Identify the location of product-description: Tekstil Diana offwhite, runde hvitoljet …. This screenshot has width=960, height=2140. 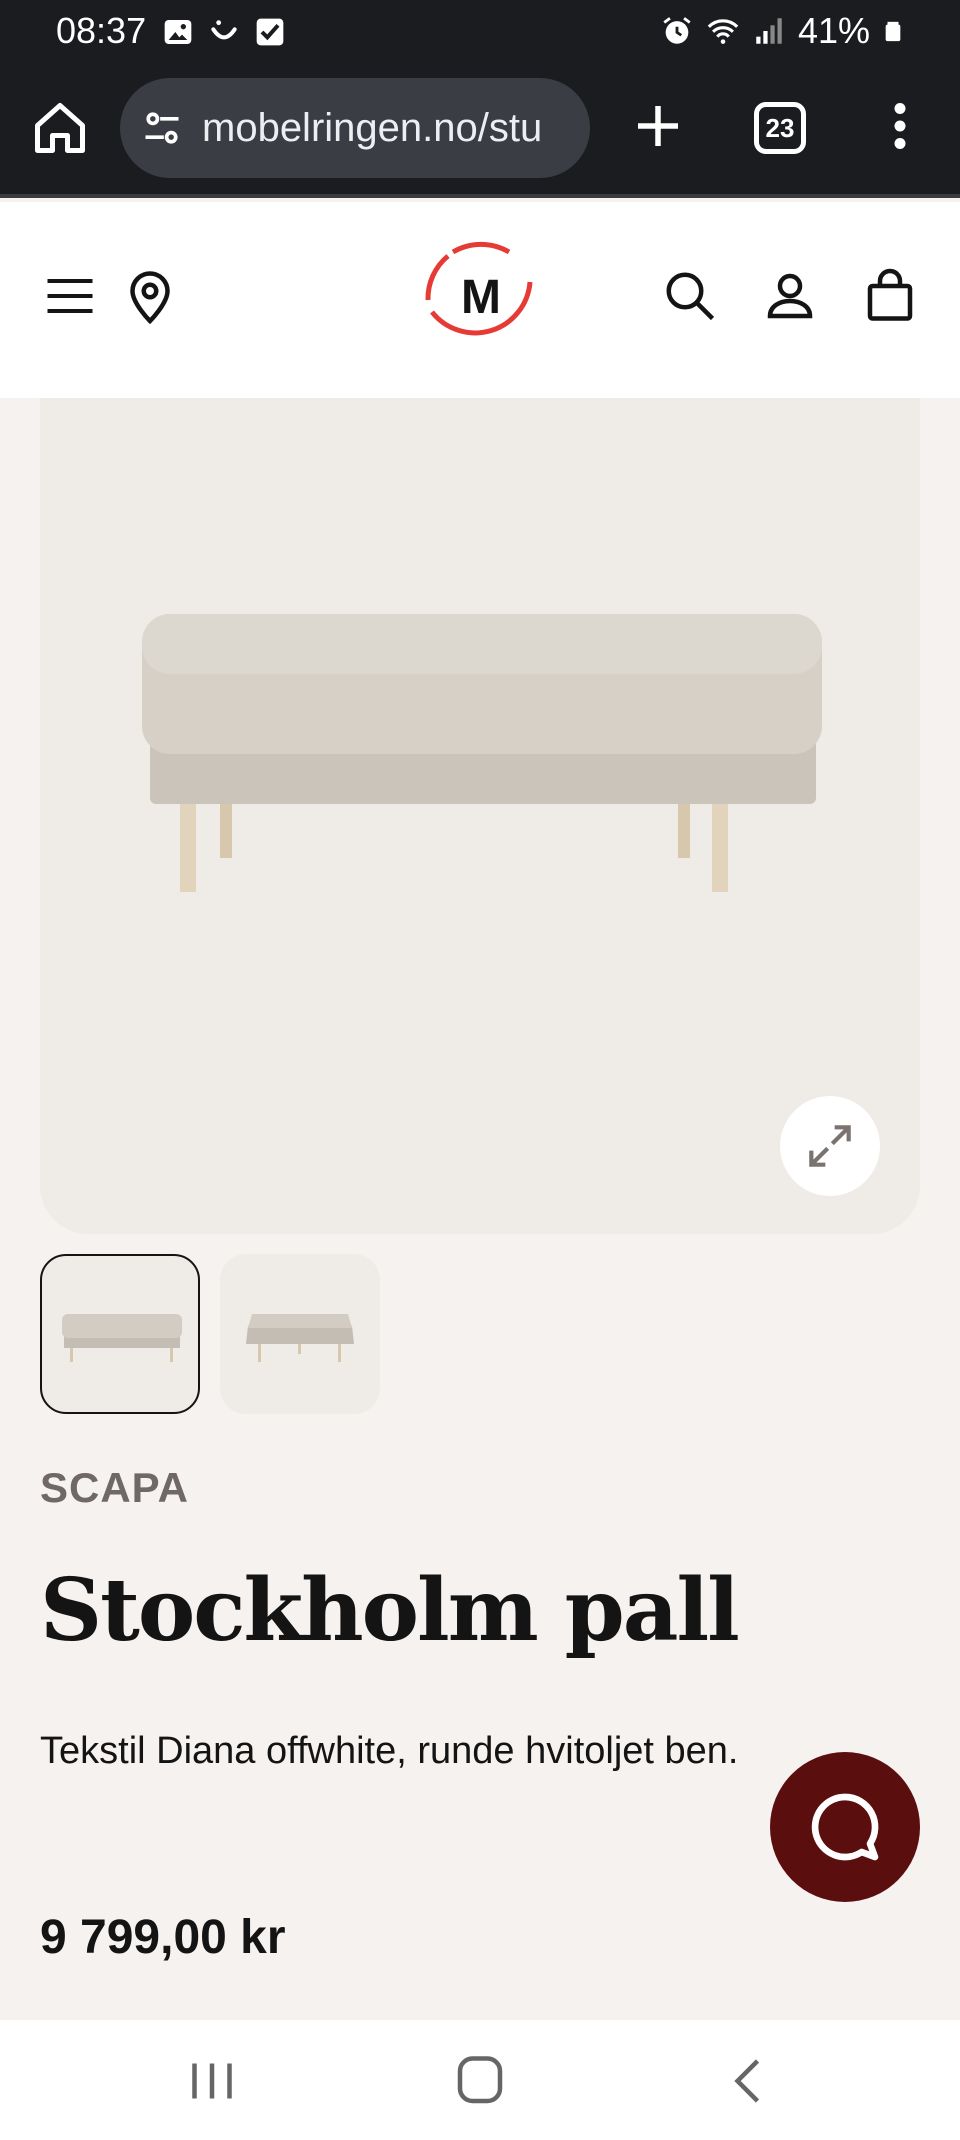
(389, 1751).